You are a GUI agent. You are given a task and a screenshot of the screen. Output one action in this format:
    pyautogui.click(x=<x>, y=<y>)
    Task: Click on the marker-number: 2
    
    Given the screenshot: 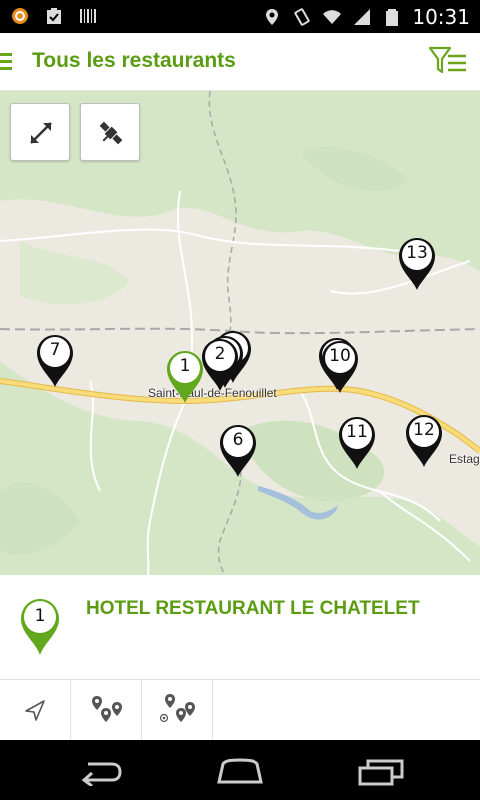 What is the action you would take?
    pyautogui.click(x=220, y=354)
    